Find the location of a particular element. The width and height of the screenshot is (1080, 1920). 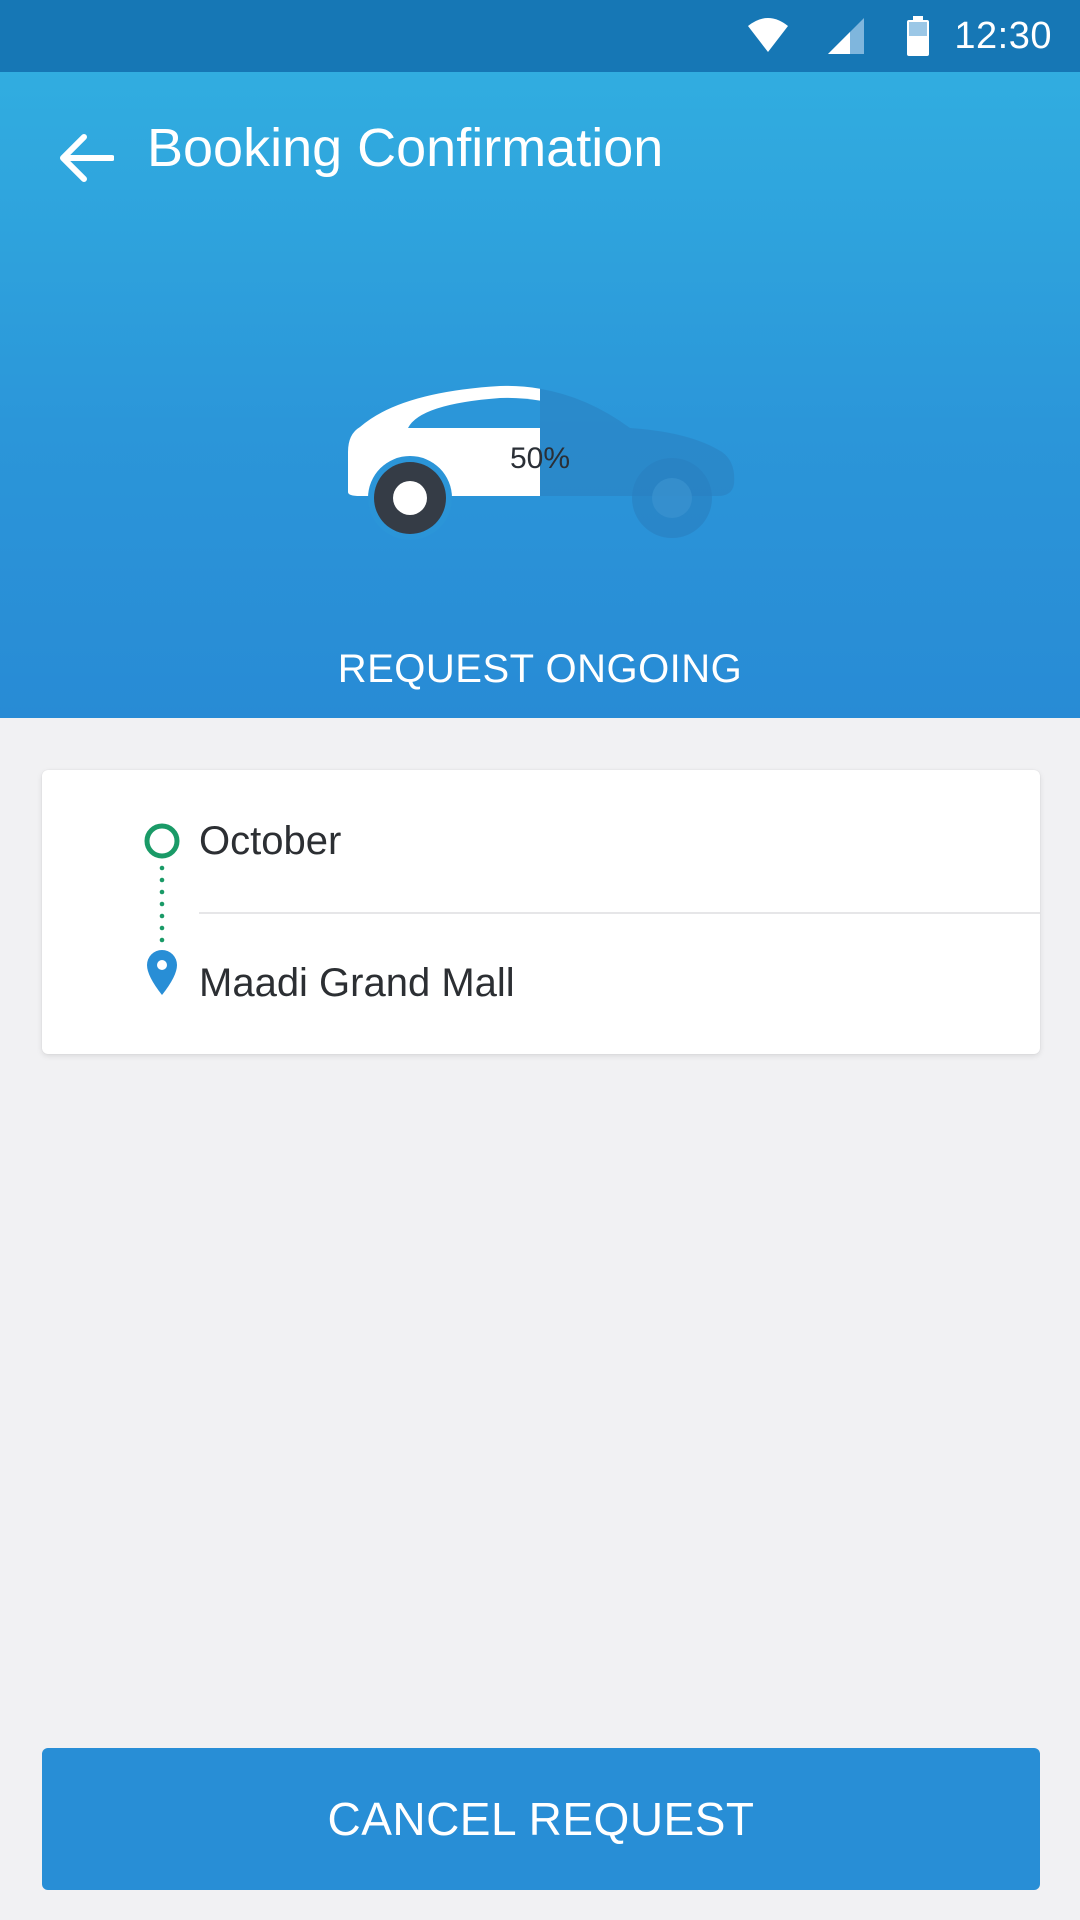

status-icons: 12:30 is located at coordinates (899, 36).